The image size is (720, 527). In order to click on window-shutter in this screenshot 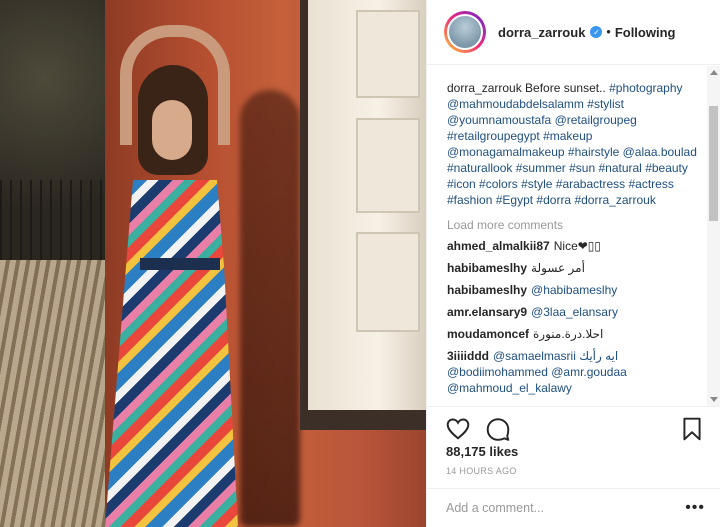, I will do `click(367, 205)`.